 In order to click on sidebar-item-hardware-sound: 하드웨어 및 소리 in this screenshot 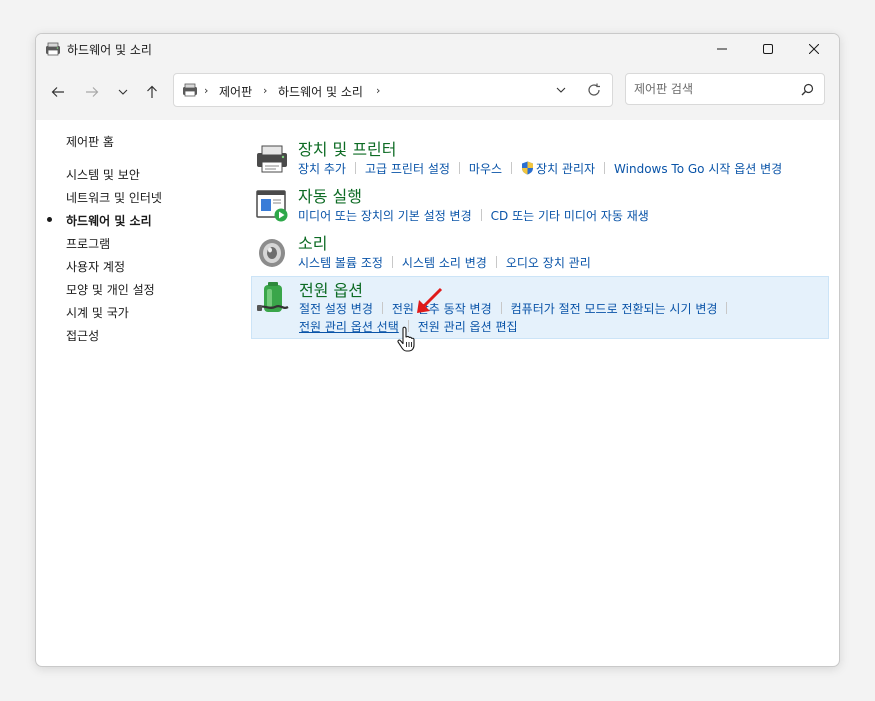, I will do `click(109, 220)`.